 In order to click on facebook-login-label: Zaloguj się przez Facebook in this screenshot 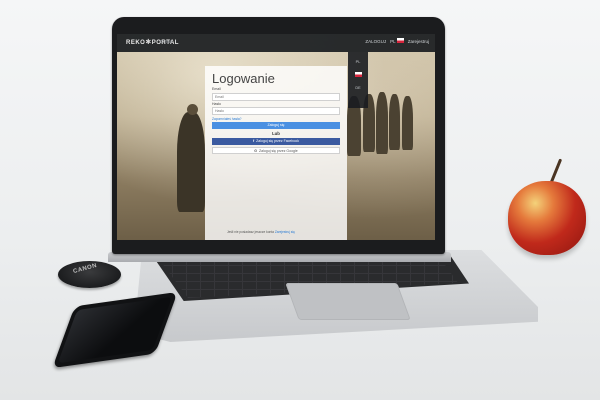, I will do `click(277, 141)`.